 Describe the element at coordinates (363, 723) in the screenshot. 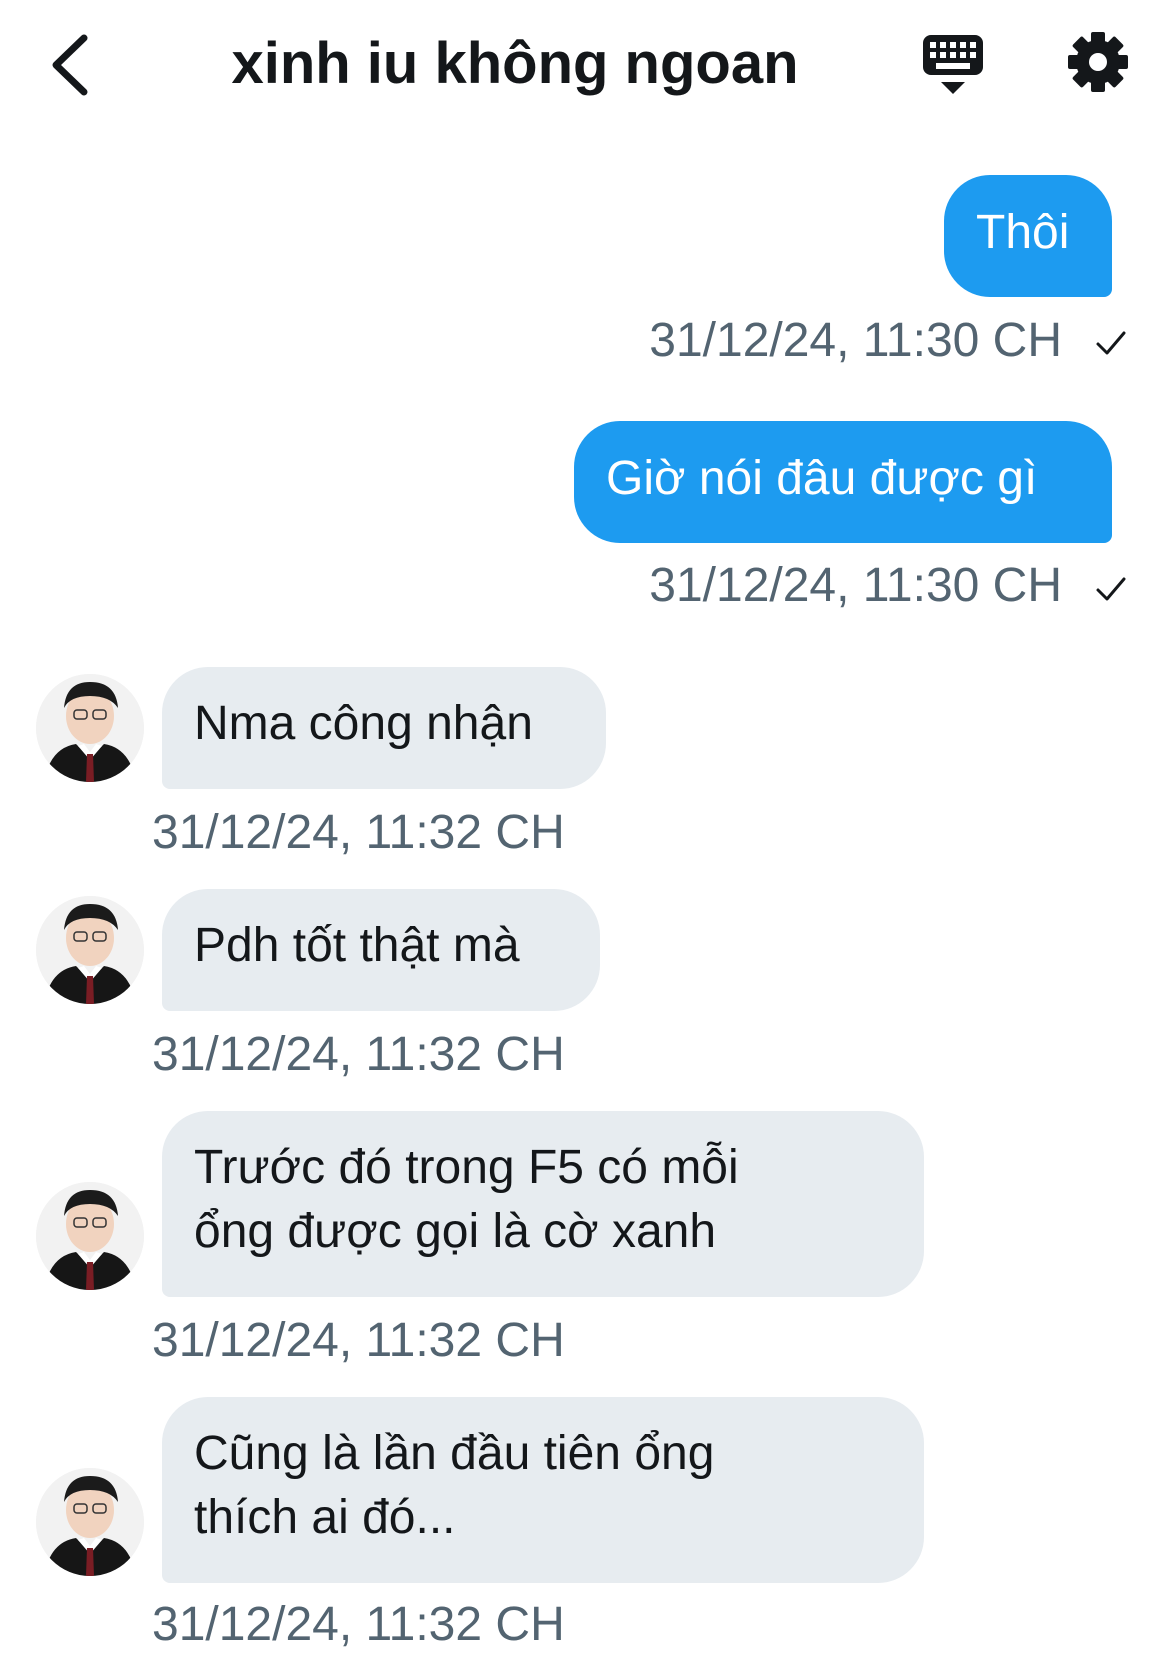

I see `message-text: Nma công nhận` at that location.